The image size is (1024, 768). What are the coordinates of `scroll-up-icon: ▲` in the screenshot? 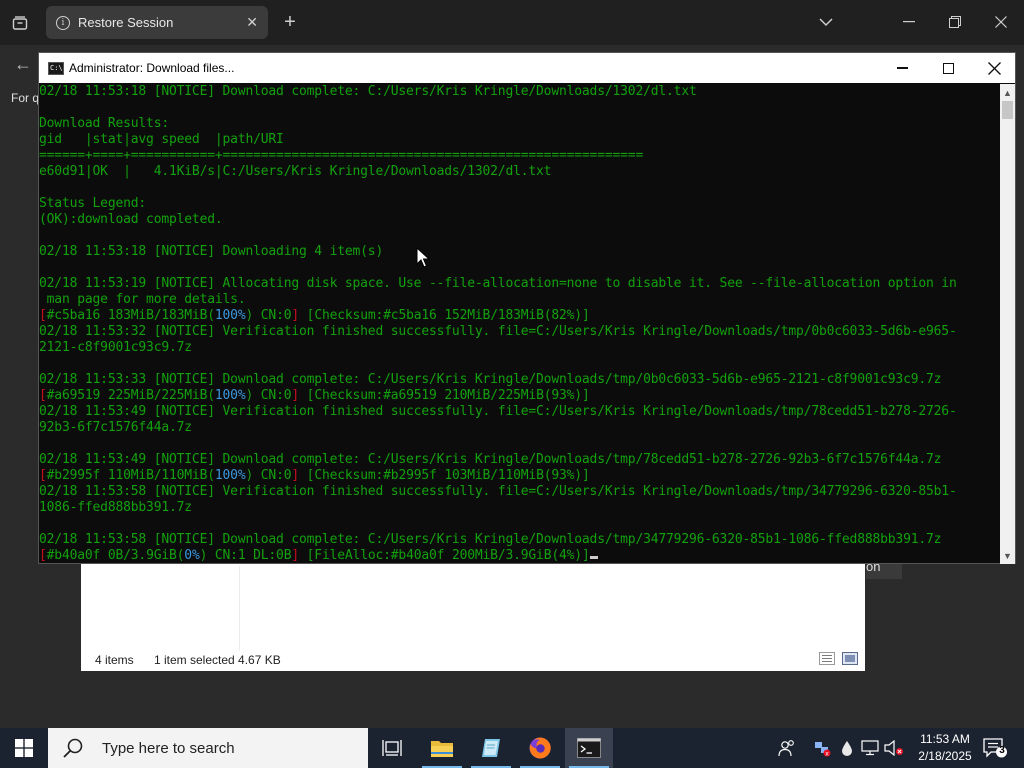 It's located at (1007, 92).